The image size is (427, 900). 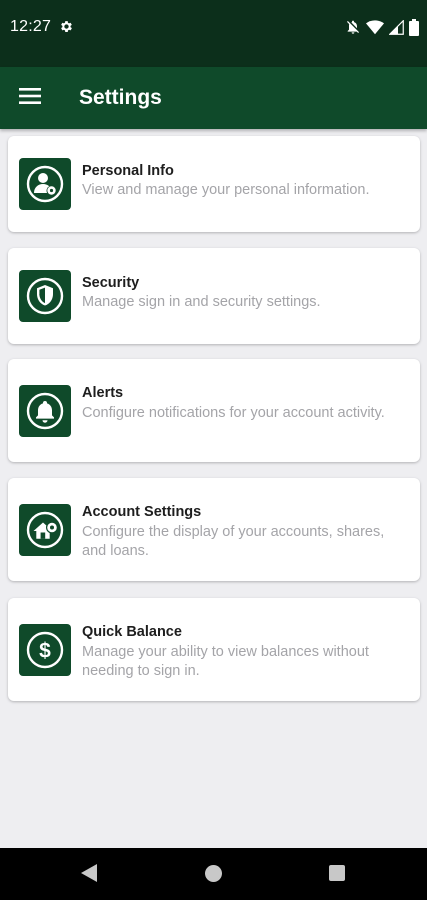 What do you see at coordinates (45, 411) in the screenshot?
I see `bell-icon` at bounding box center [45, 411].